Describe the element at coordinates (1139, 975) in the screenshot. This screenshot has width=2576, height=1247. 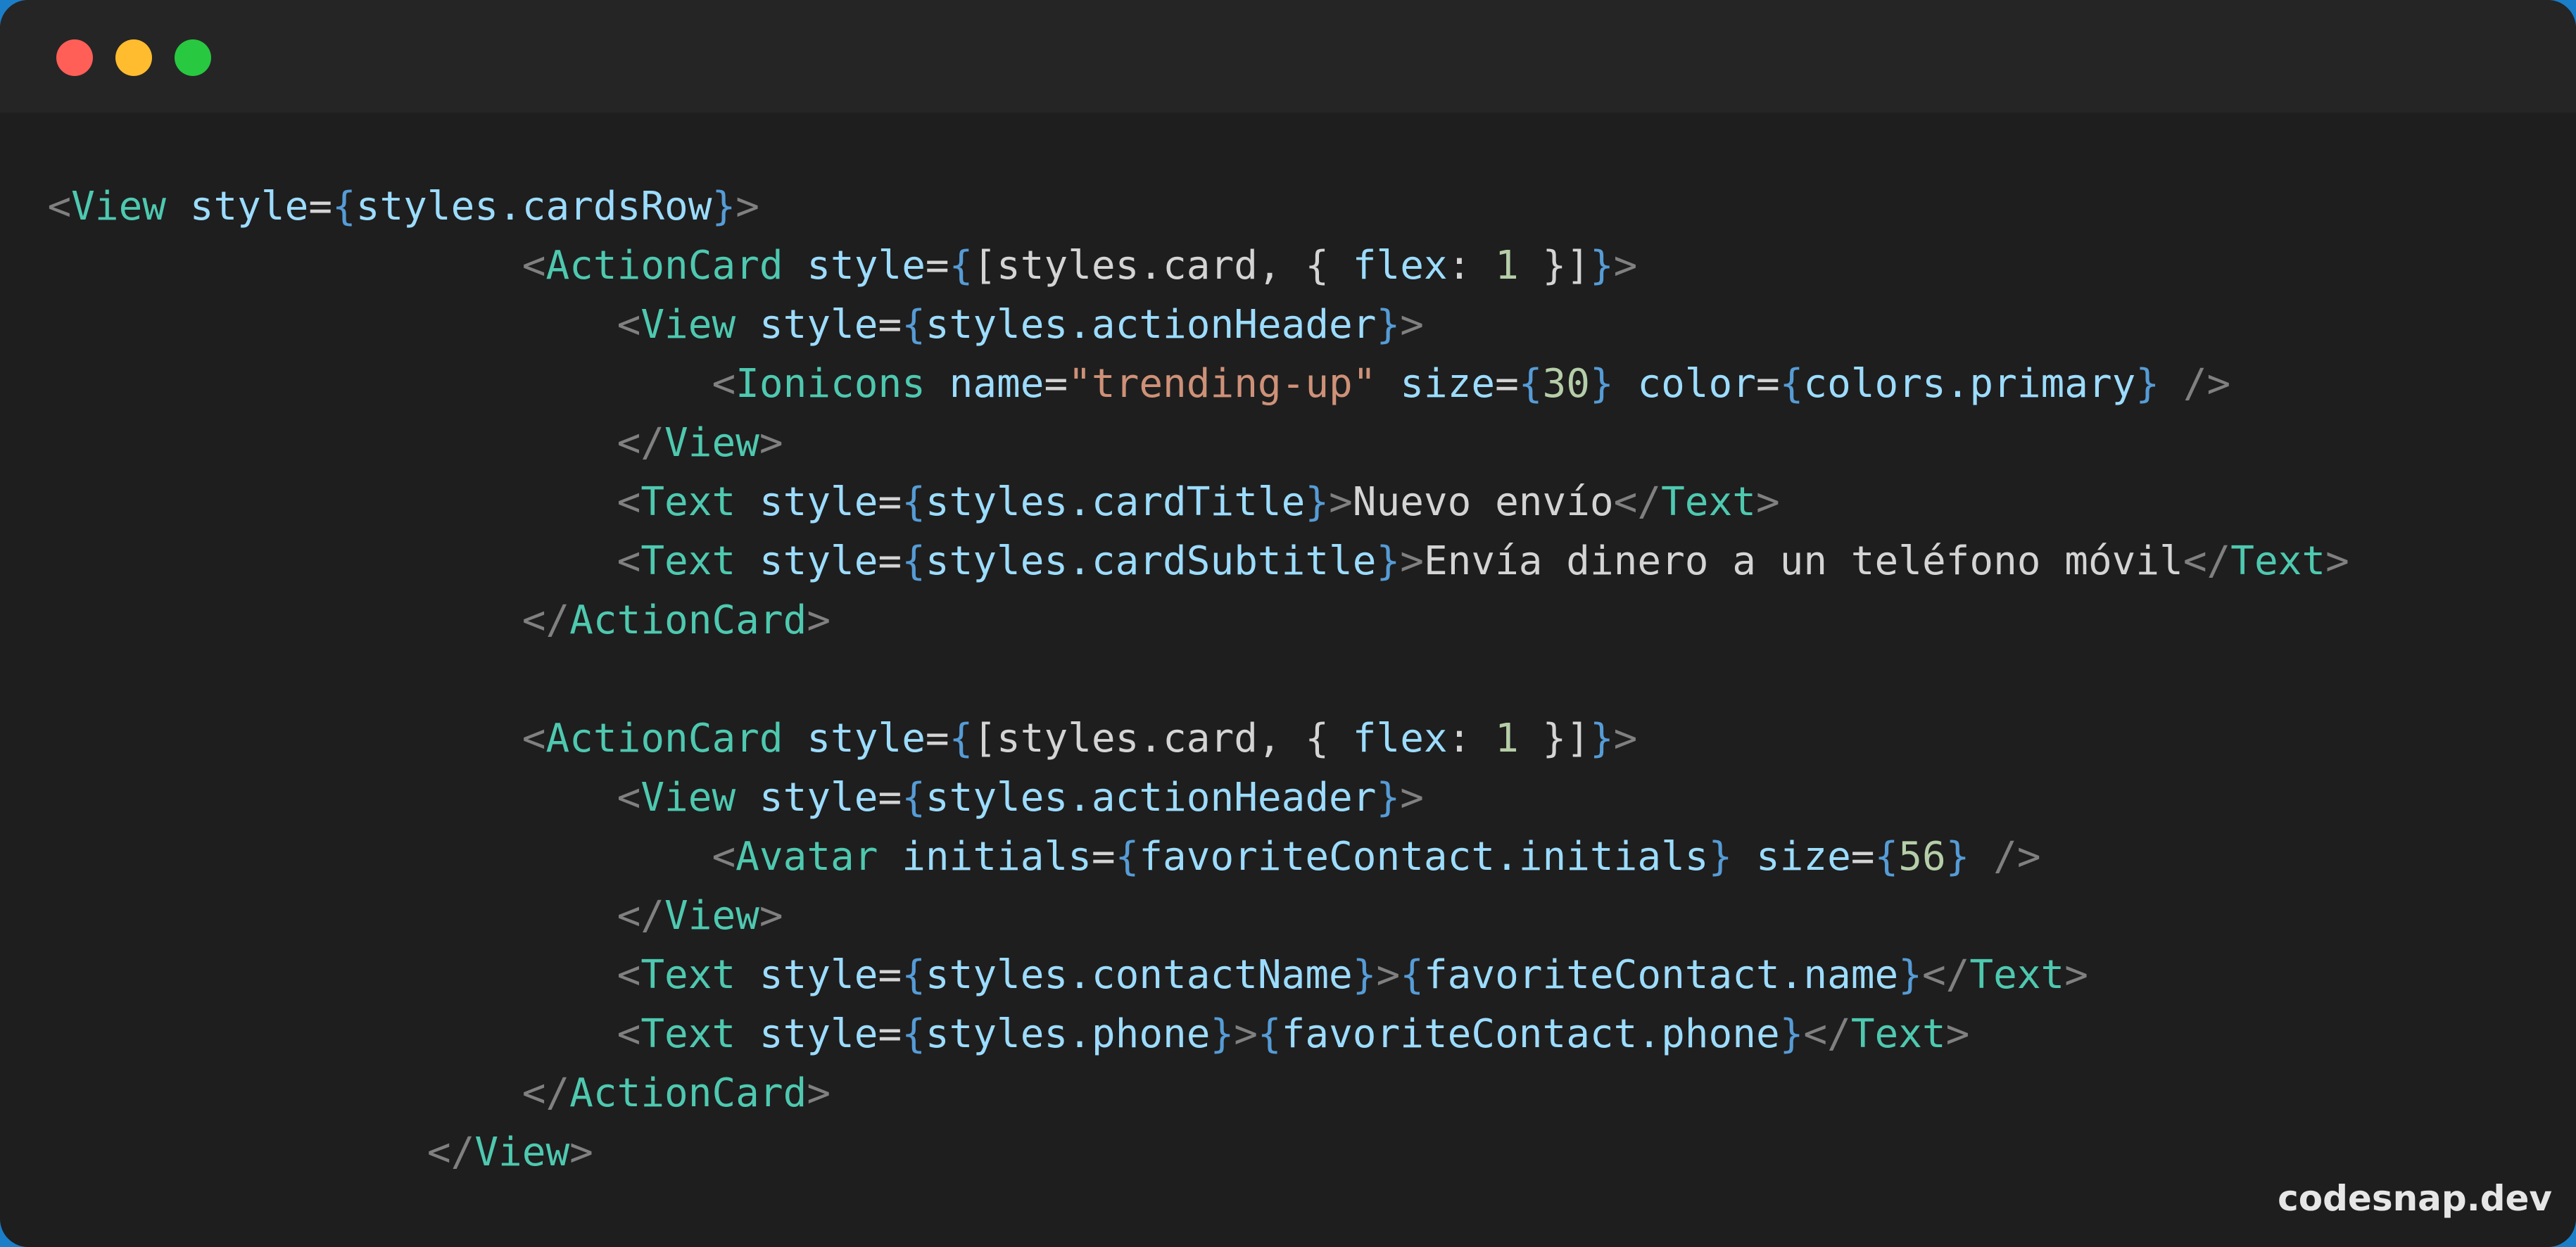
I see `code-token: styles.contactName` at that location.